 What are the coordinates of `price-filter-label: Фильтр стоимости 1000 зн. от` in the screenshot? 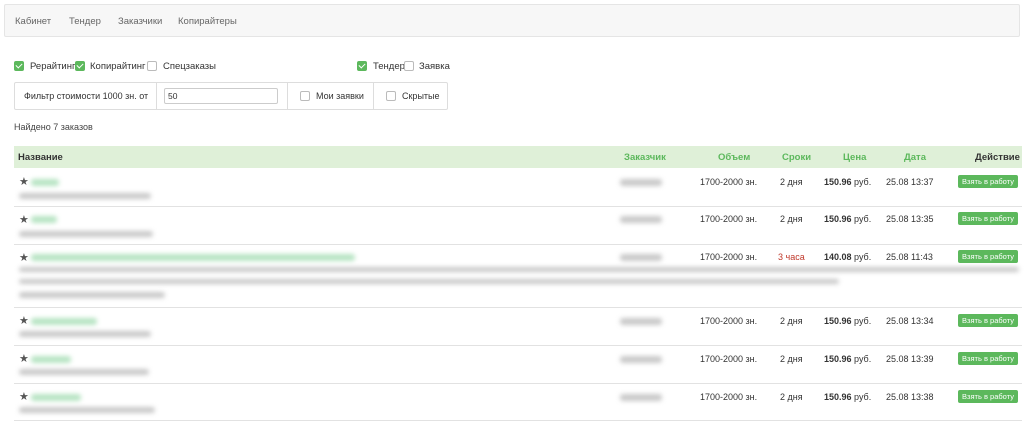 It's located at (86, 96).